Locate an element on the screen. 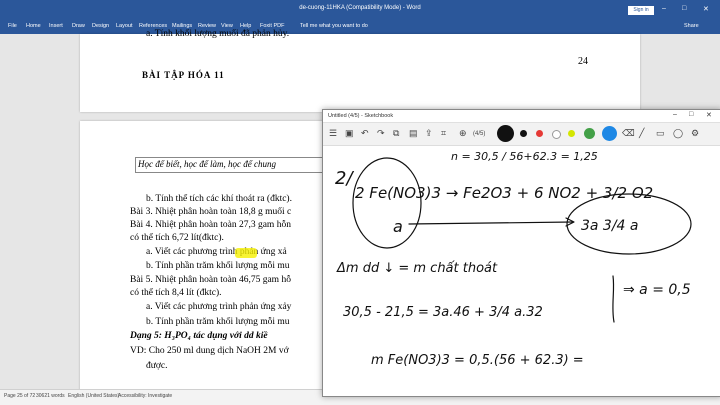 This screenshot has width=720, height=405. doc-line: Bài 4. Nhiệt phân hoàn toàn 27,3 gam hỗn is located at coordinates (210, 225).